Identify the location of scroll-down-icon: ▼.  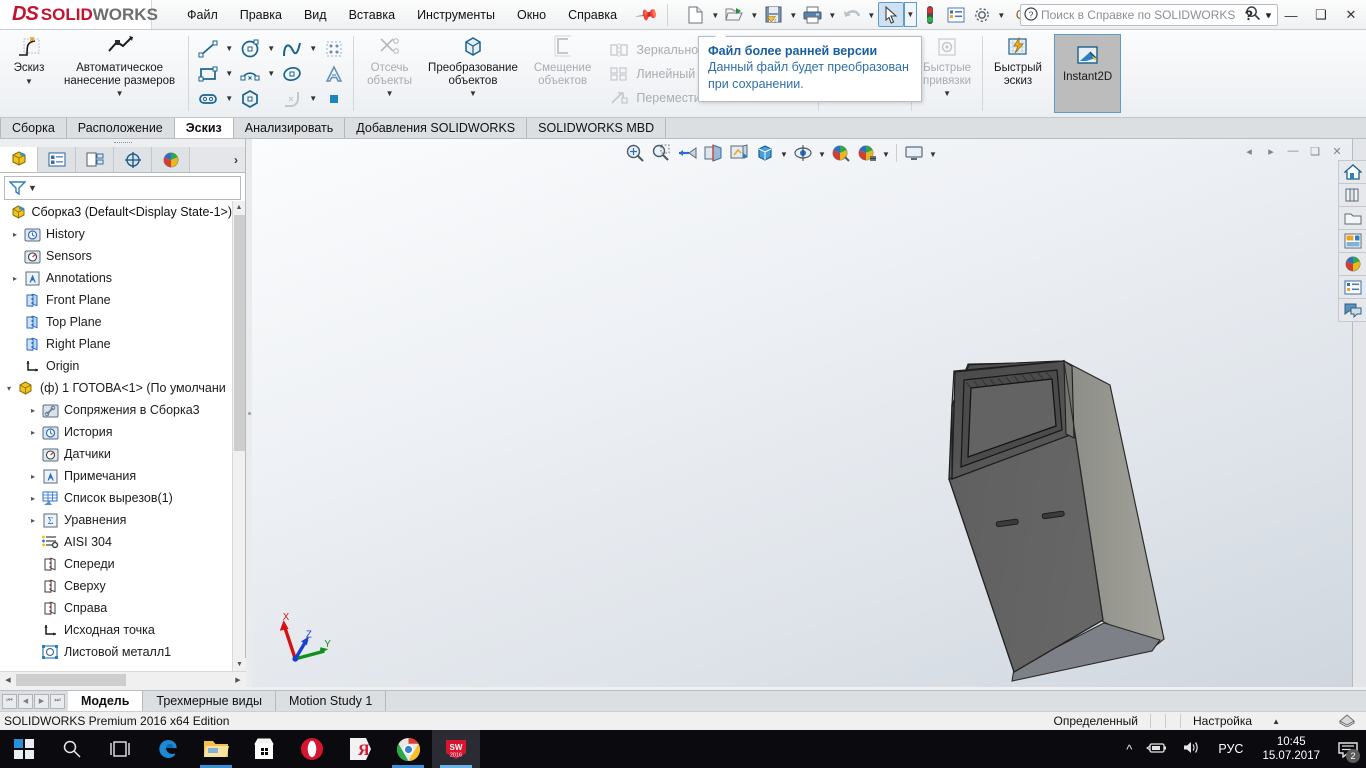
(239, 664).